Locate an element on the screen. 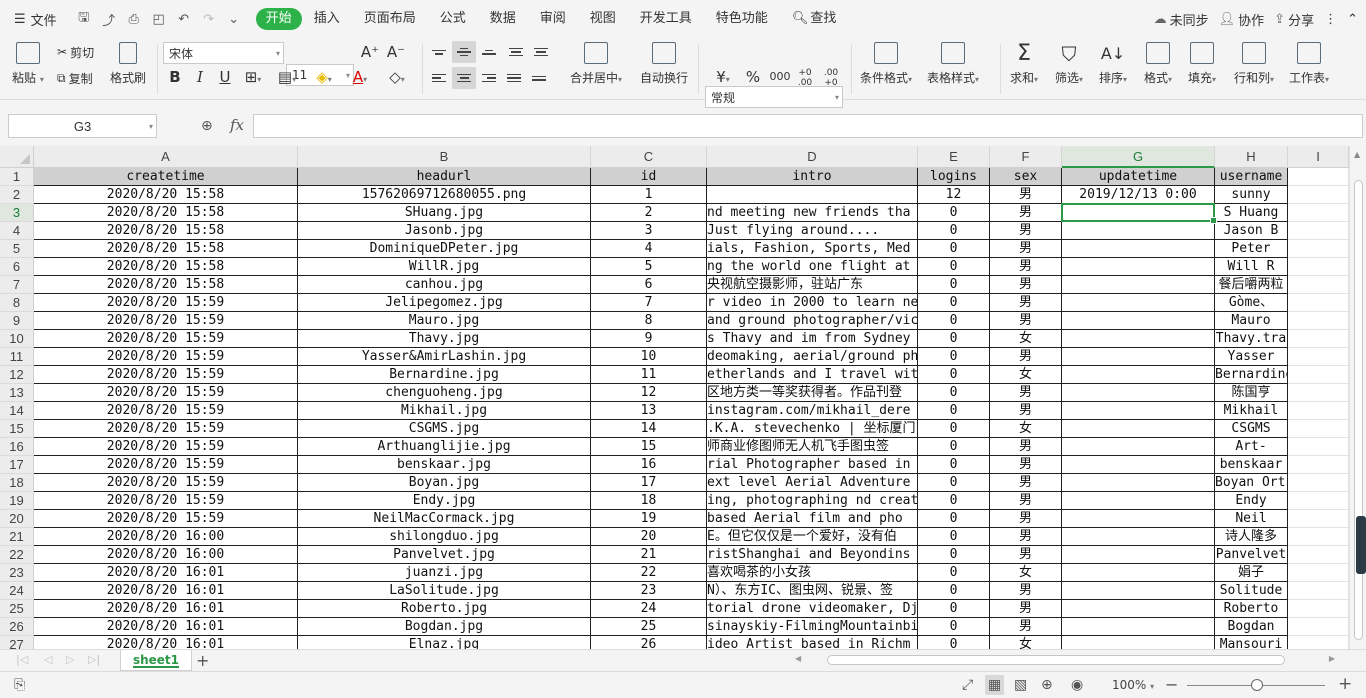 The width and height of the screenshot is (1366, 698). table-cell: 1 is located at coordinates (649, 195).